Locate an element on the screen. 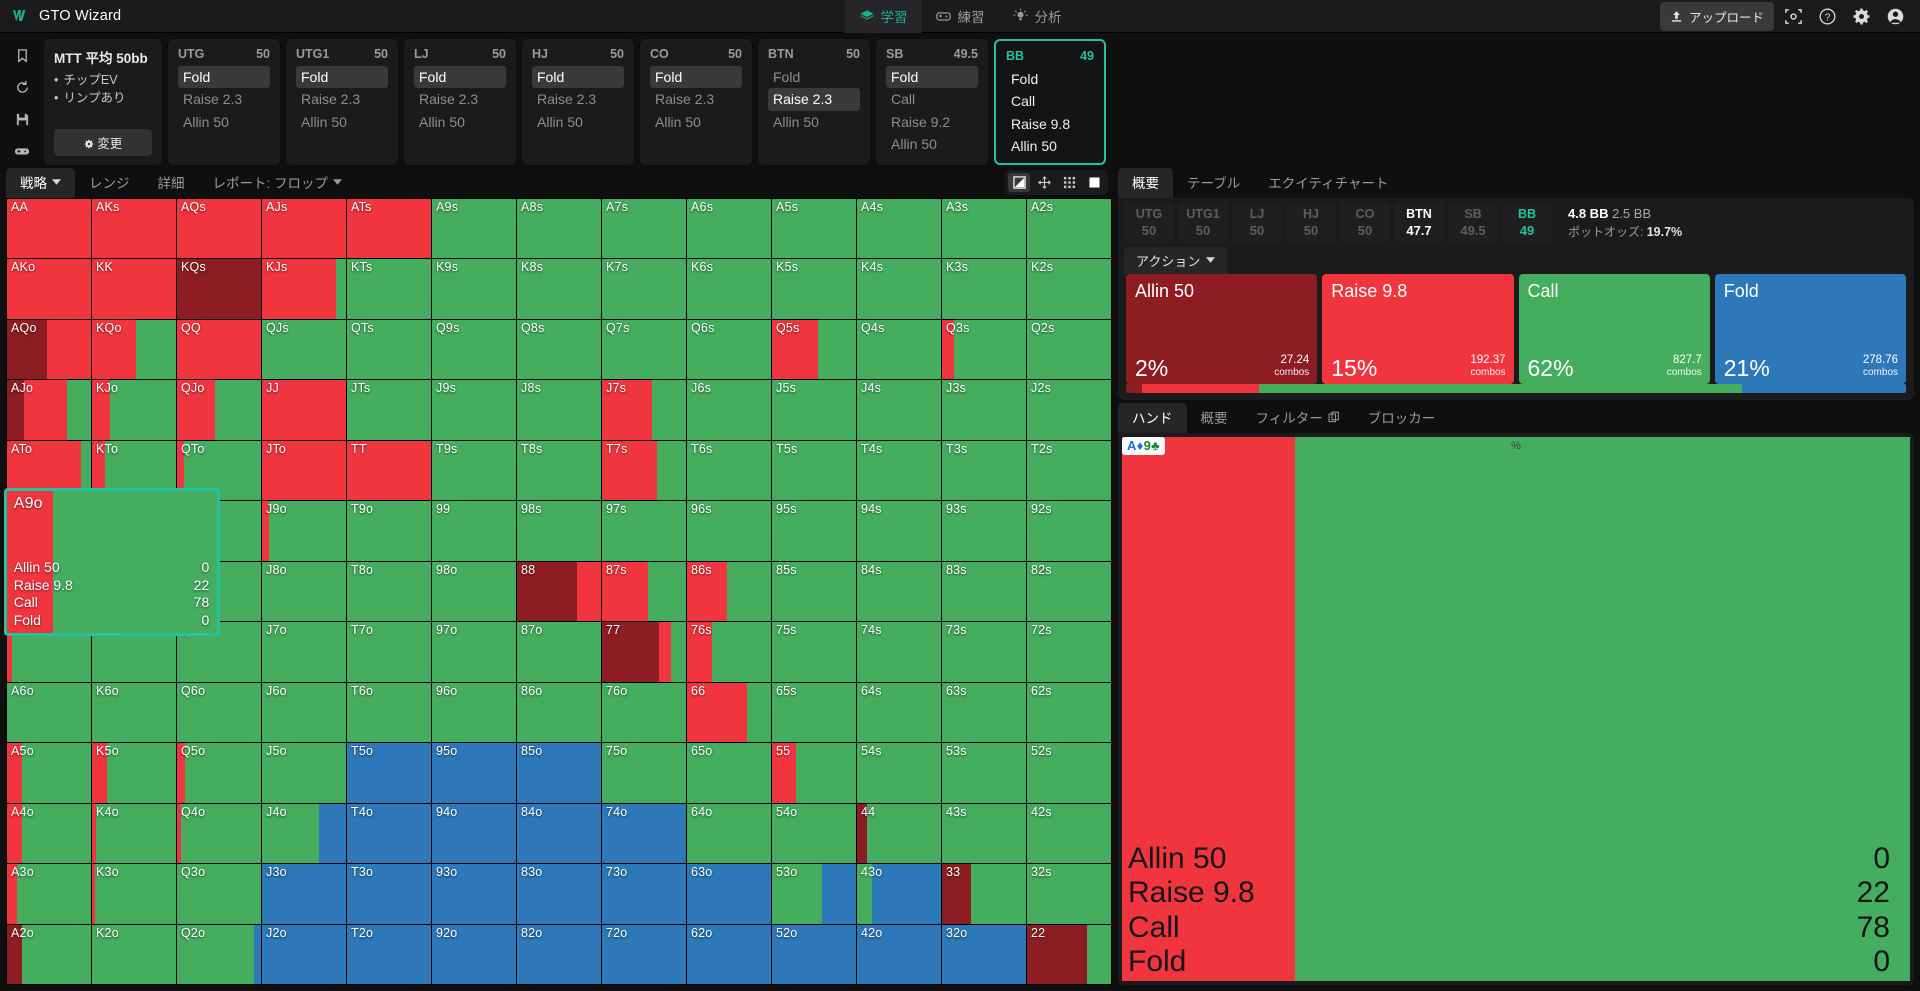 This screenshot has height=991, width=1920. matrix-cell: KK is located at coordinates (134, 289).